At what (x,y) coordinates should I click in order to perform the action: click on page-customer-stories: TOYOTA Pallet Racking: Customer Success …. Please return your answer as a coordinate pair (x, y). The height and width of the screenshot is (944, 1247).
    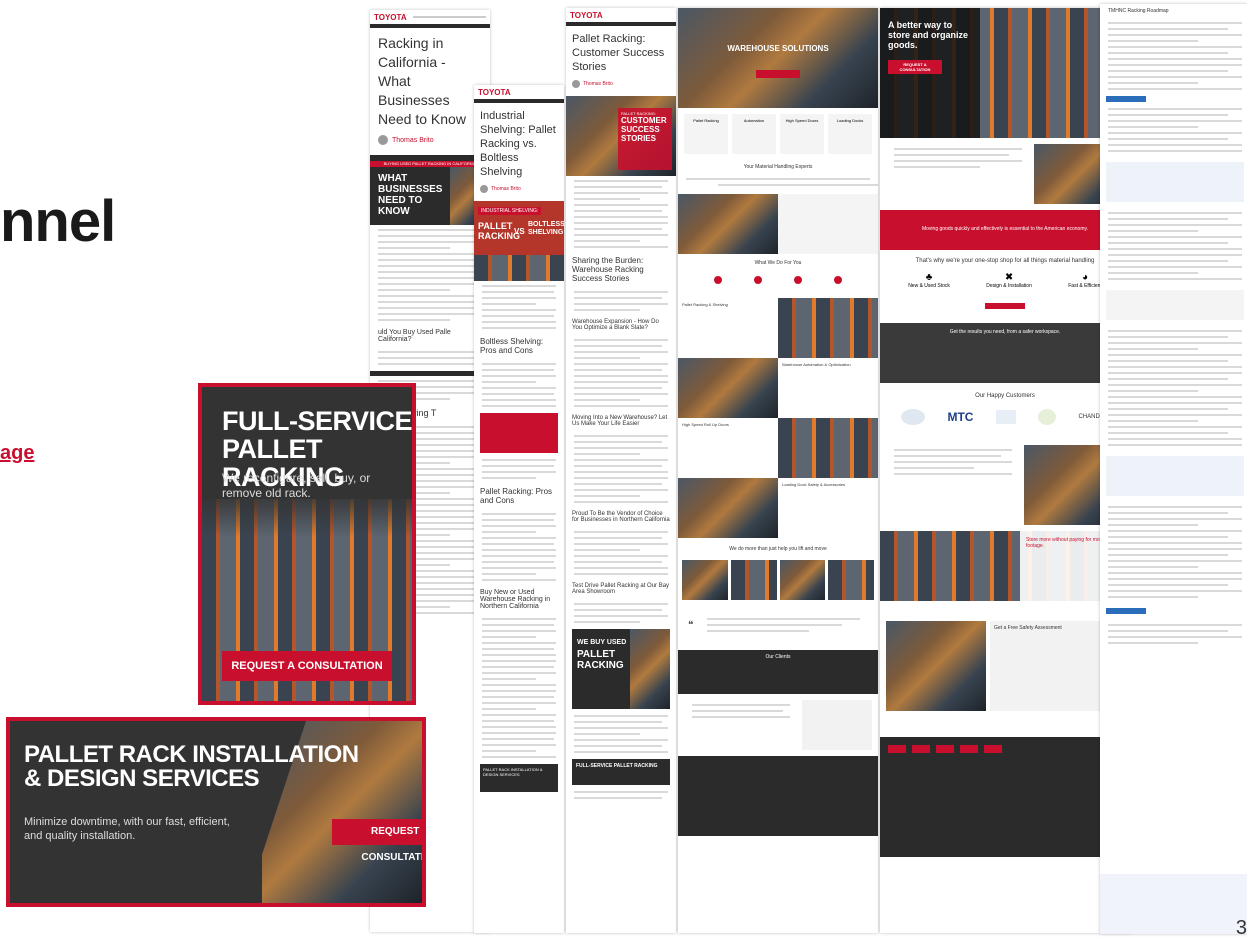
    Looking at the image, I should click on (621, 470).